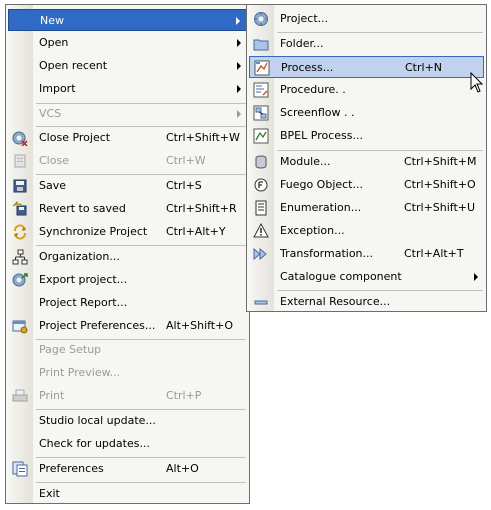 The height and width of the screenshot is (510, 491). I want to click on submenu-item-enumeration: Enumeration... Ctrl+Shift+U, so click(366, 208).